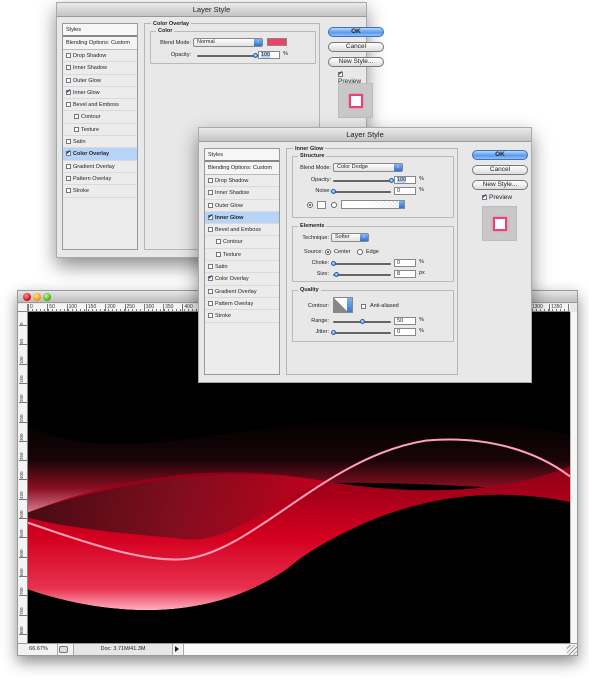  I want to click on status-menu-arrow-icon, so click(177, 649).